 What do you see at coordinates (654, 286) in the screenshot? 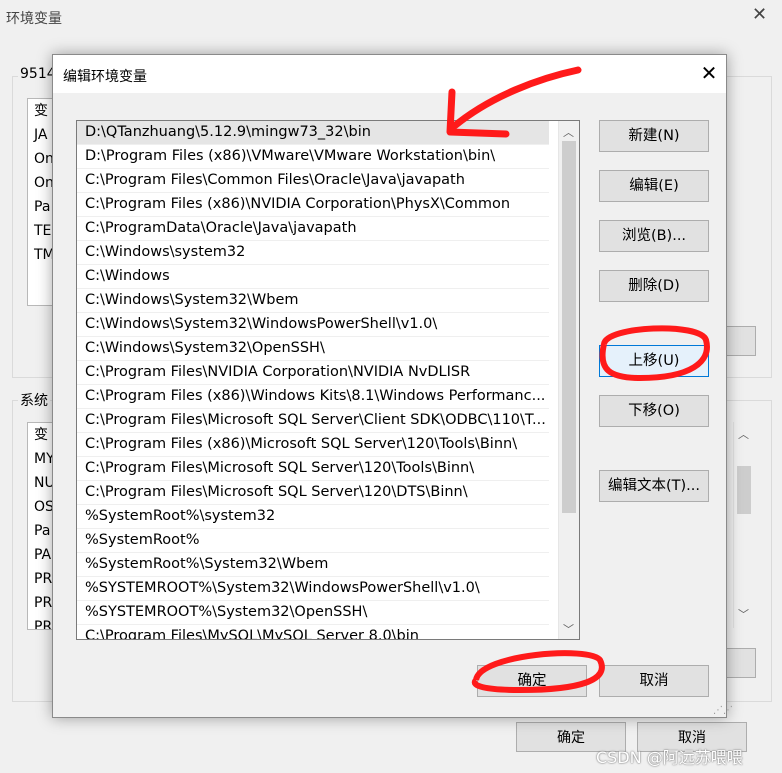
I see `delete-button: 删除(D)` at bounding box center [654, 286].